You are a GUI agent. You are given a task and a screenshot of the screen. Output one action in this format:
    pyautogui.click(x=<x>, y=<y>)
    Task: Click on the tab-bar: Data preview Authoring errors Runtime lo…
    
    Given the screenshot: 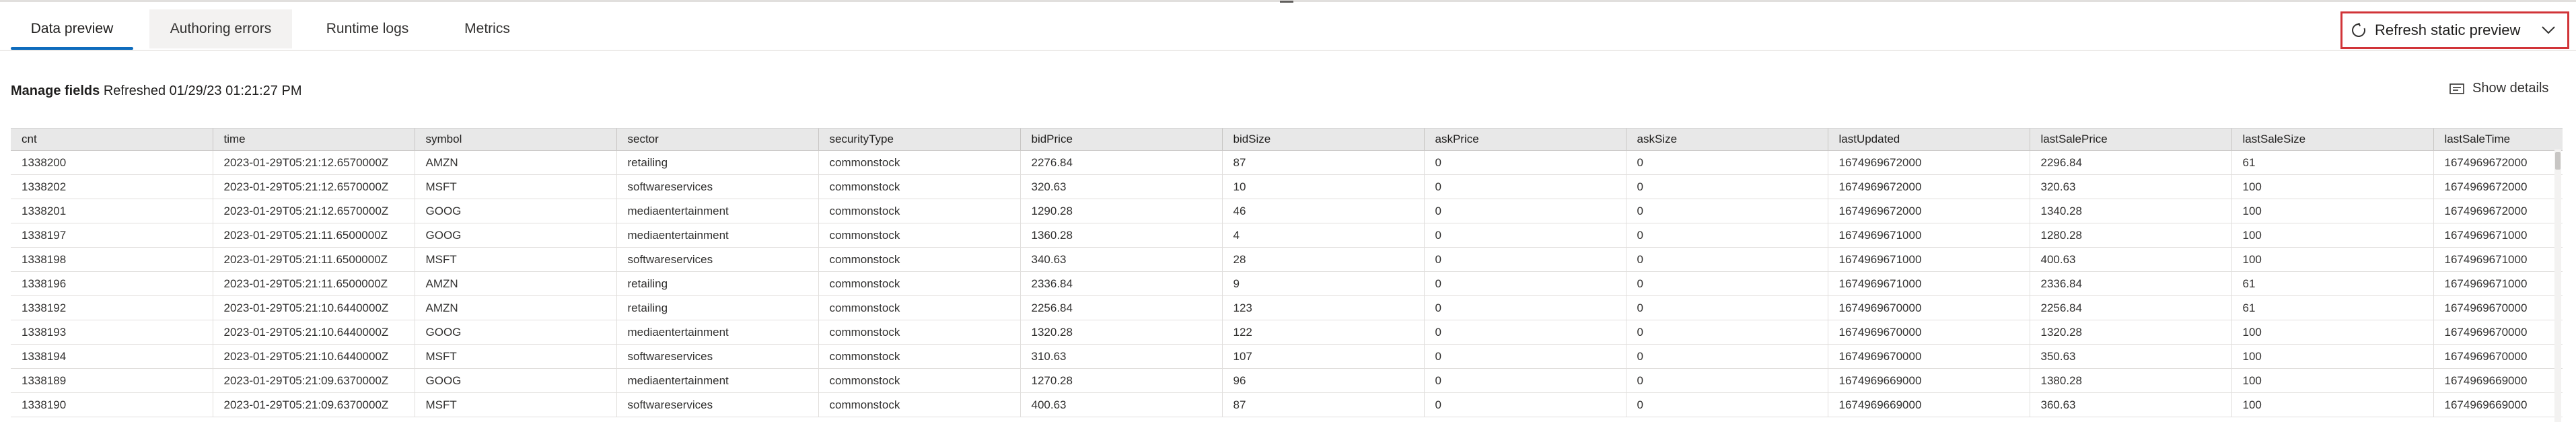 What is the action you would take?
    pyautogui.click(x=1288, y=27)
    